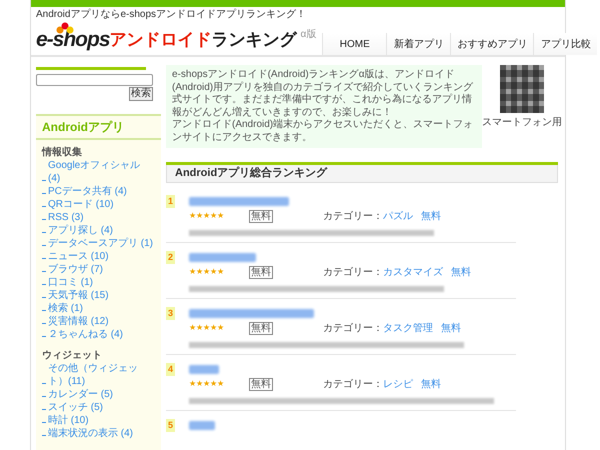  Describe the element at coordinates (170, 257) in the screenshot. I see `rank-number: 2` at that location.